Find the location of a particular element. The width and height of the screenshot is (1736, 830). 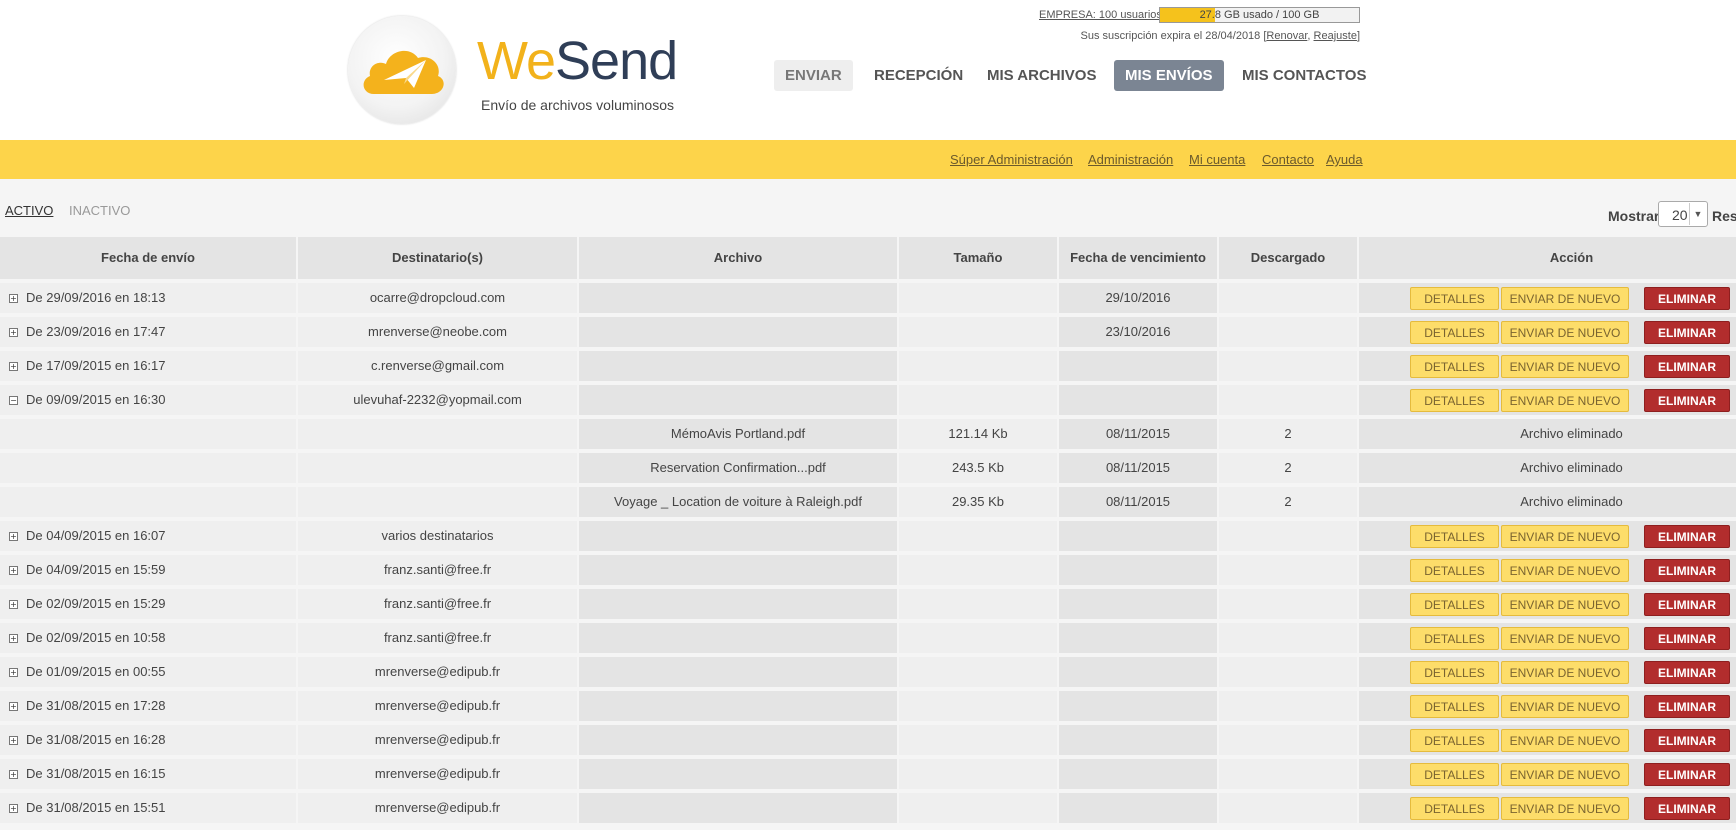

nav-mis-envios: MIS ENVÍOS is located at coordinates (1169, 75).